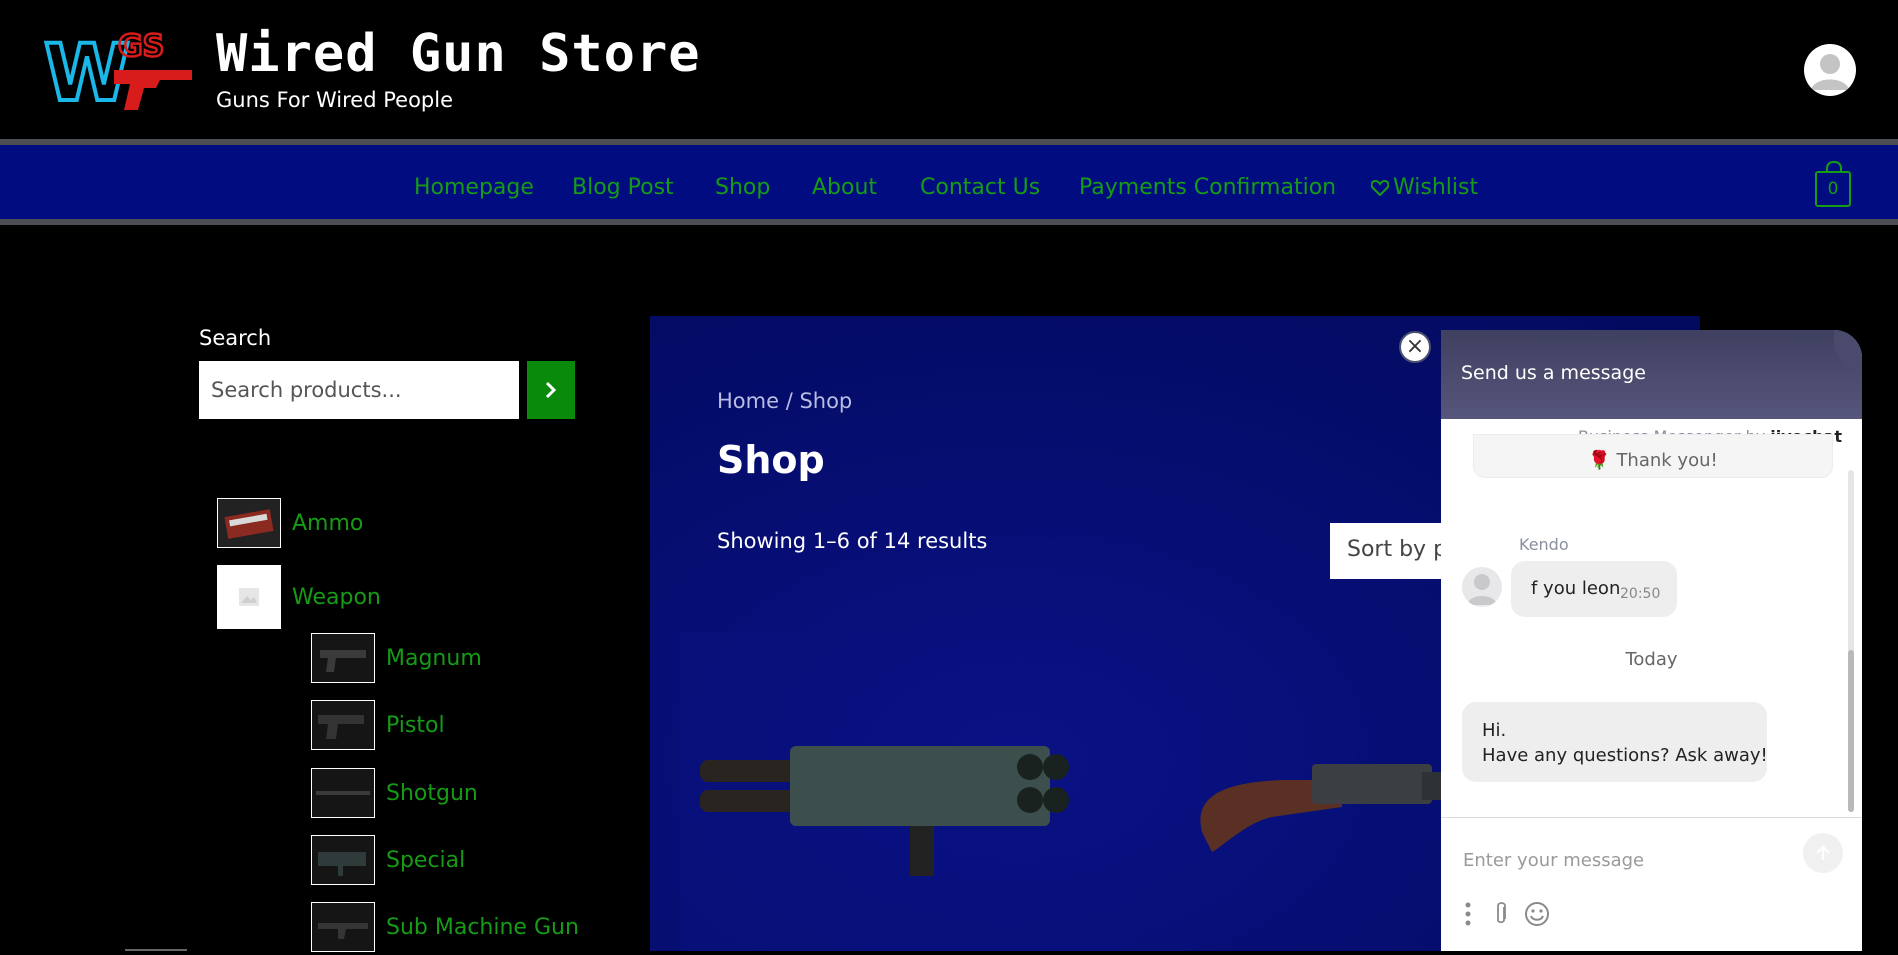 The height and width of the screenshot is (955, 1898). I want to click on category-pistol: Pistol, so click(378, 725).